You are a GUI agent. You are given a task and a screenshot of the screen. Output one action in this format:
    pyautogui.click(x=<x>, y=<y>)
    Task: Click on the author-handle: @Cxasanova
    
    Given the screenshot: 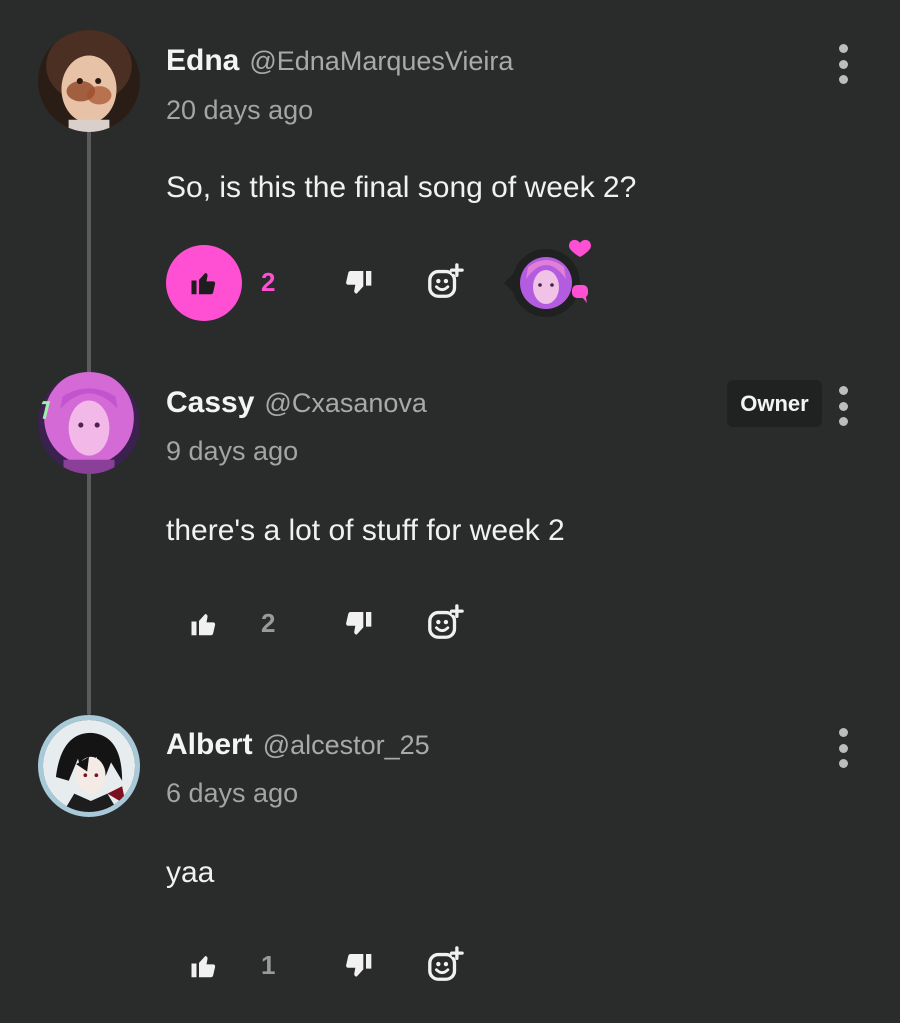 What is the action you would take?
    pyautogui.click(x=345, y=403)
    